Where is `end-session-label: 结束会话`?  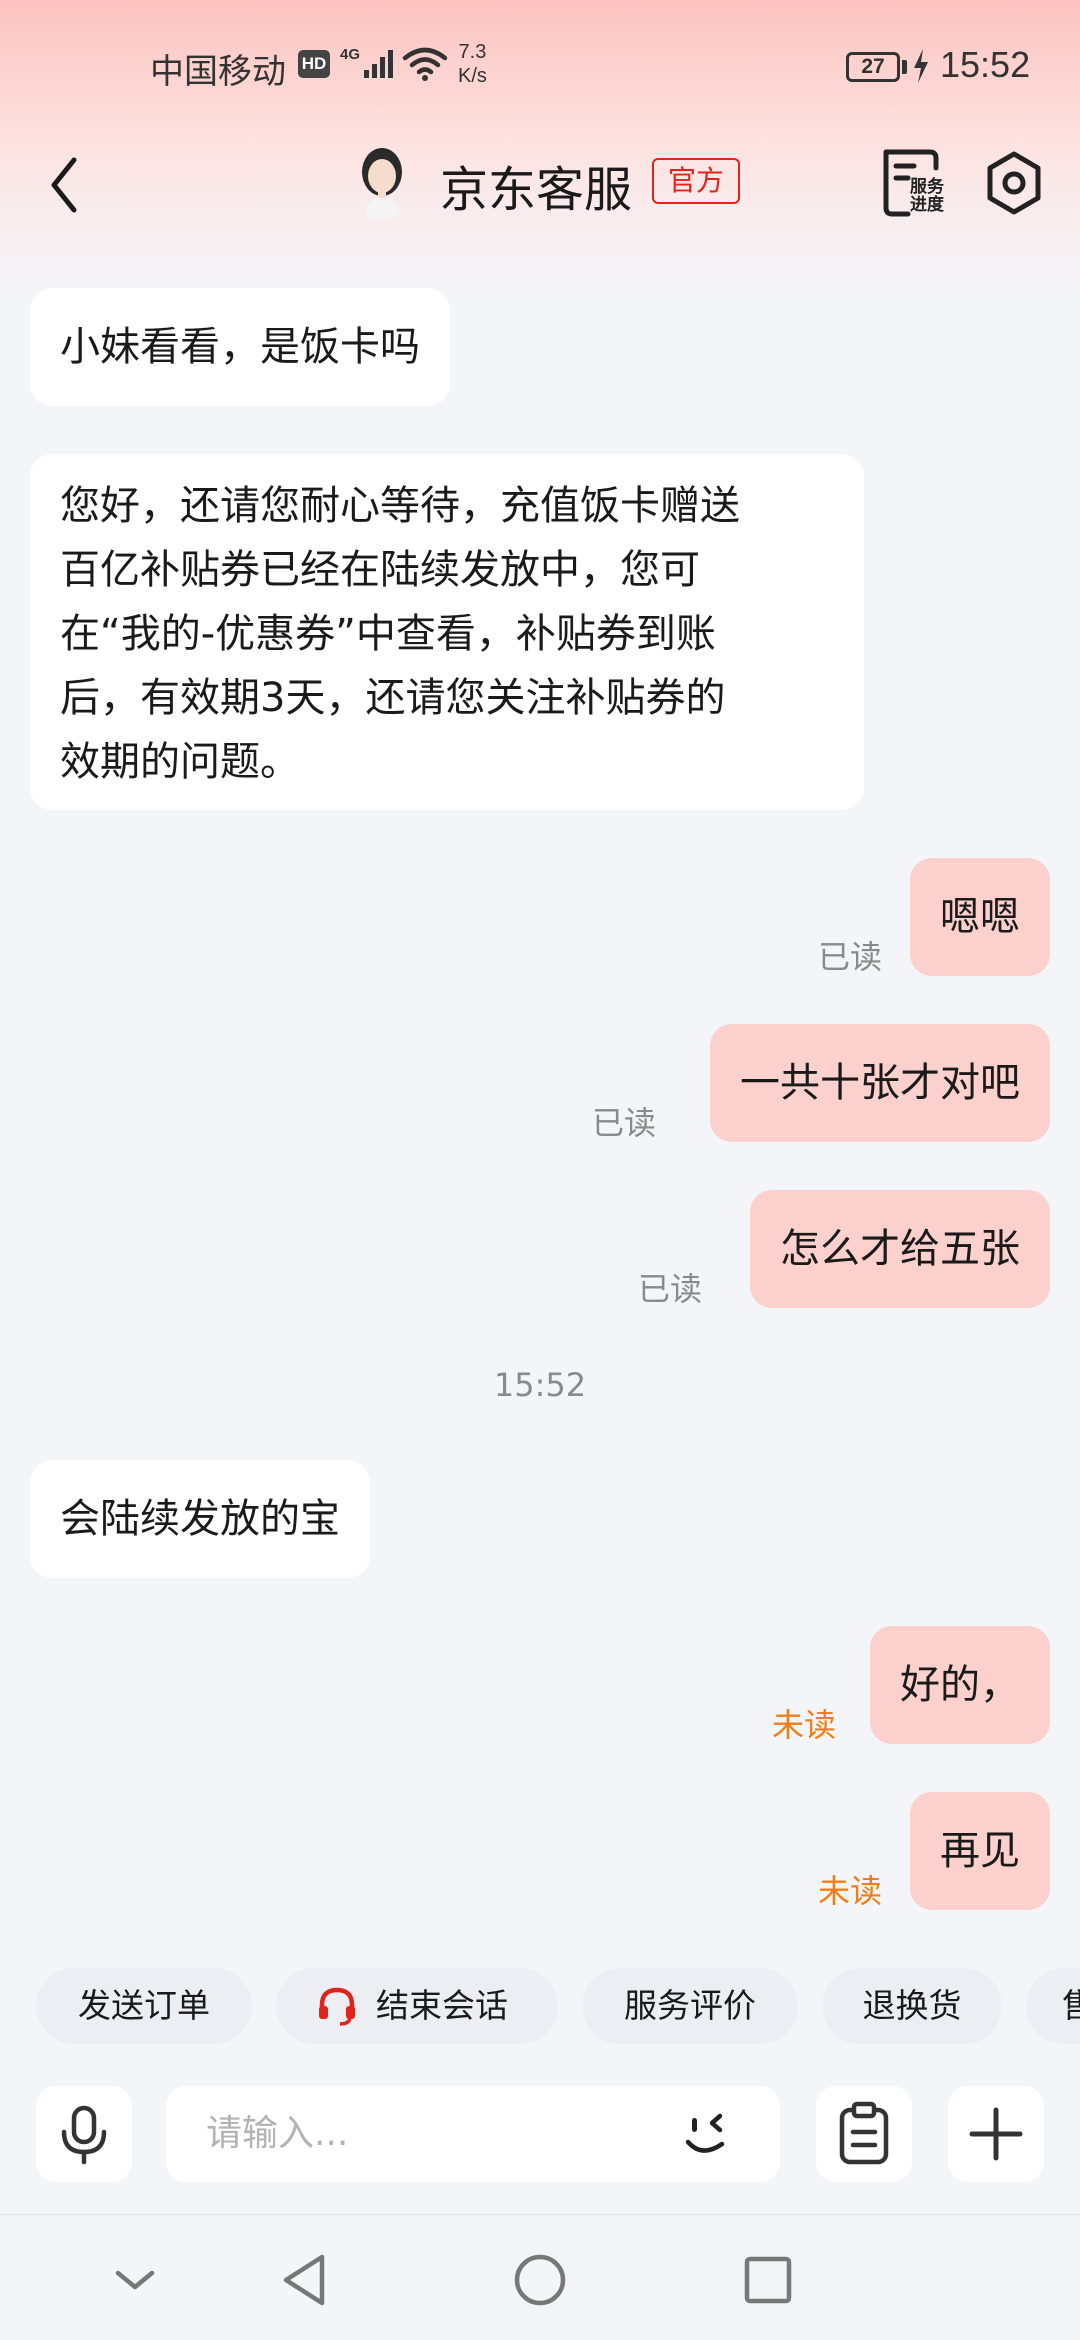
end-session-label: 结束会话 is located at coordinates (442, 2005).